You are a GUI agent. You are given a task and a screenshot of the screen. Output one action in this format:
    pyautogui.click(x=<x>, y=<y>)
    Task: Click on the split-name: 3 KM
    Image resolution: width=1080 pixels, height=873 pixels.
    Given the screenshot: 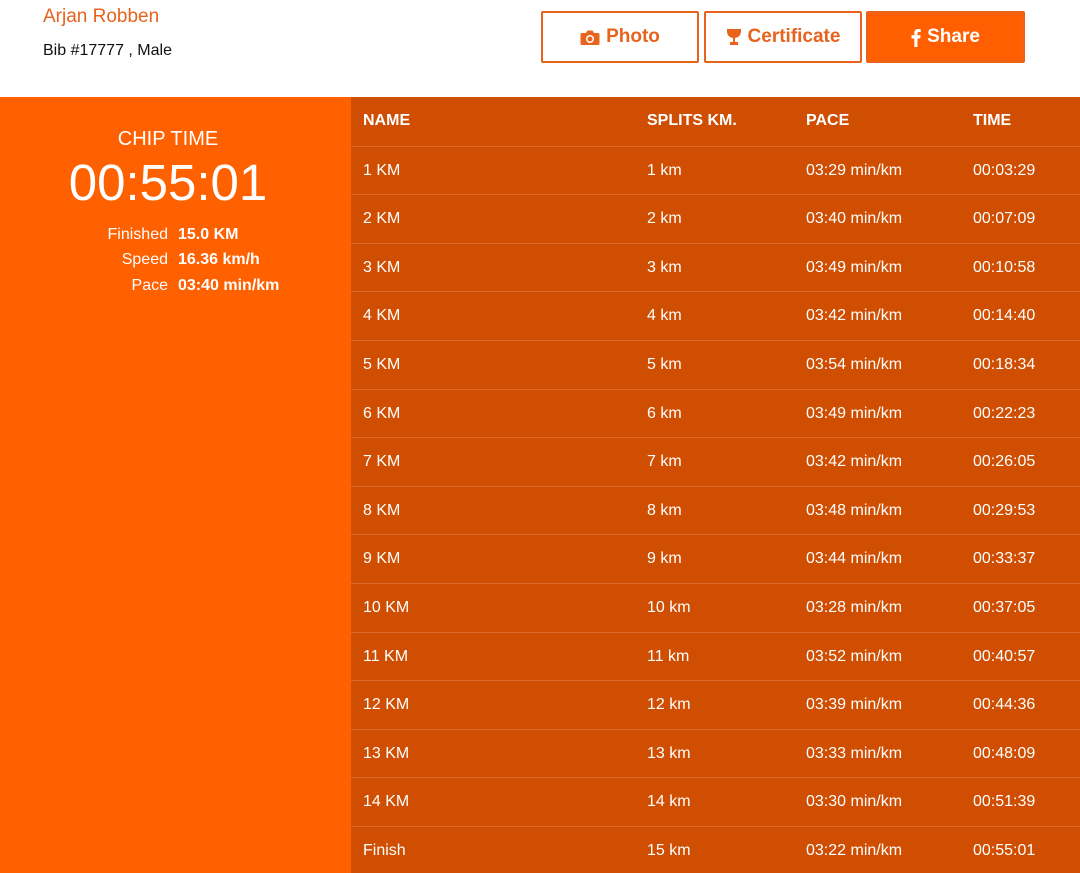 What is the action you would take?
    pyautogui.click(x=382, y=267)
    